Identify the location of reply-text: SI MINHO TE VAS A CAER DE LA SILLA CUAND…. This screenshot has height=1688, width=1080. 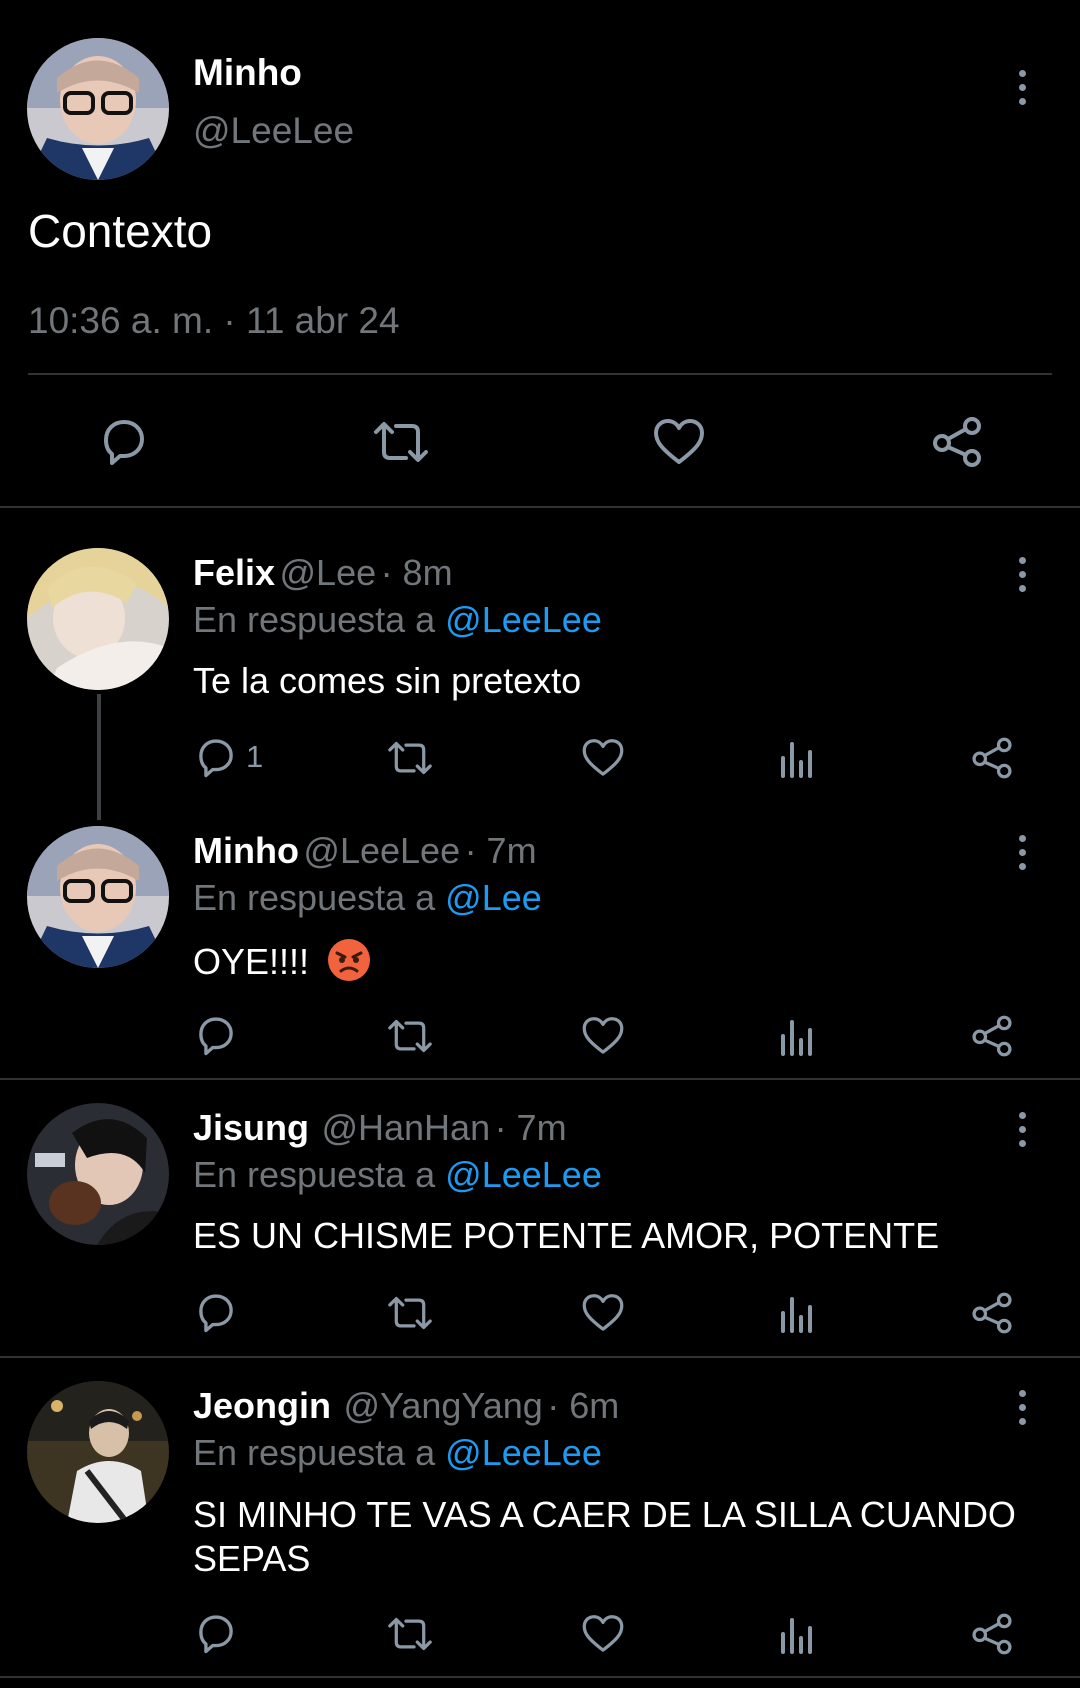
(604, 1537).